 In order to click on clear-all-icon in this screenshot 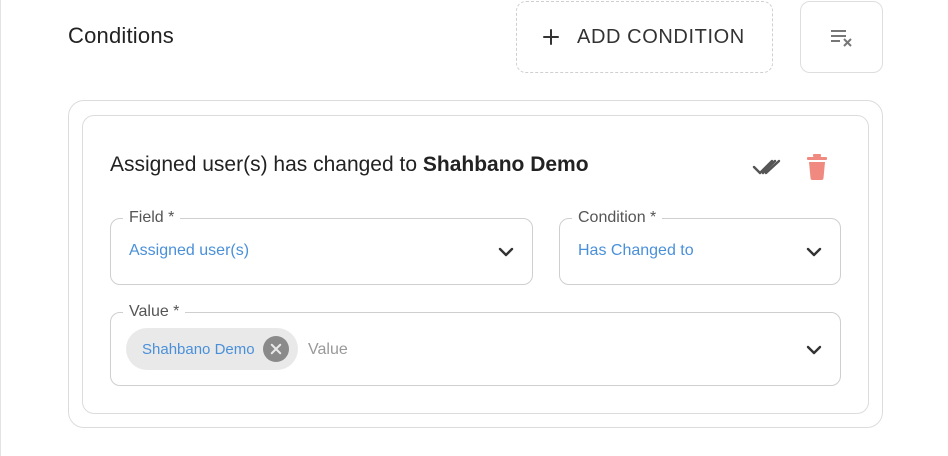, I will do `click(841, 38)`.